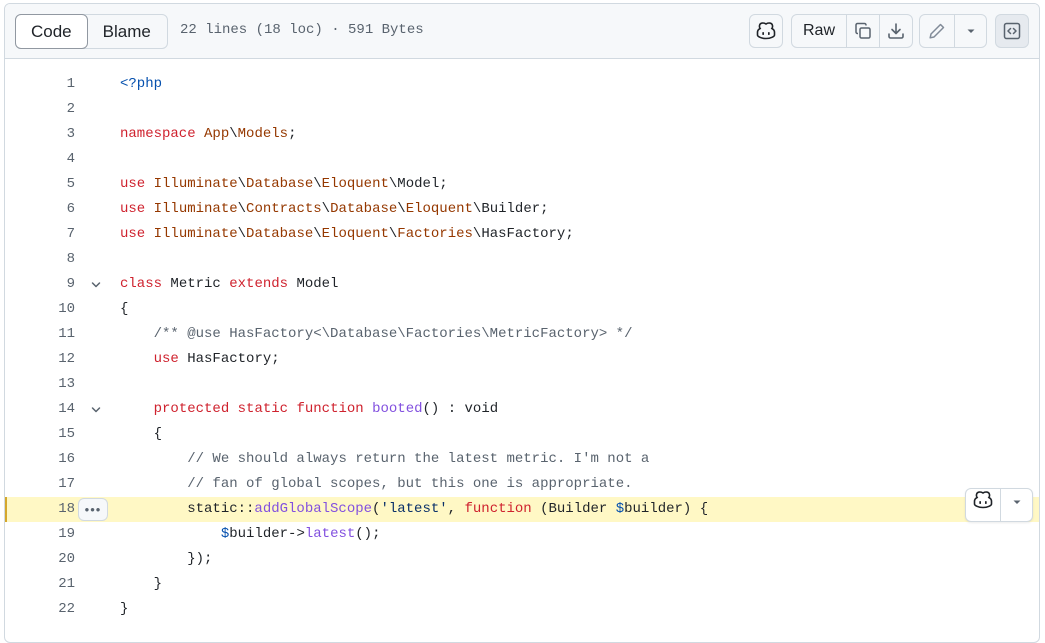  Describe the element at coordinates (40, 459) in the screenshot. I see `line-number: 16` at that location.